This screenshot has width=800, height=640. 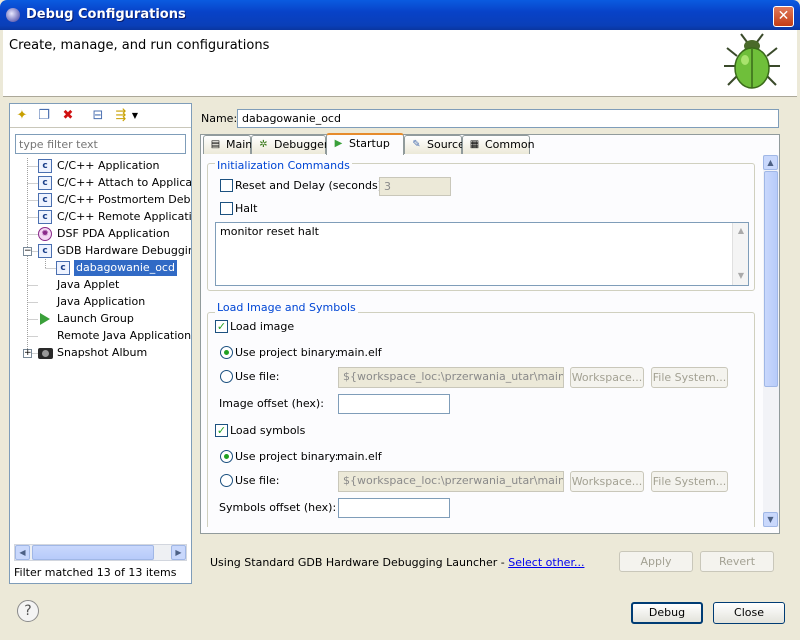 What do you see at coordinates (226, 208) in the screenshot?
I see `halt-checkbox` at bounding box center [226, 208].